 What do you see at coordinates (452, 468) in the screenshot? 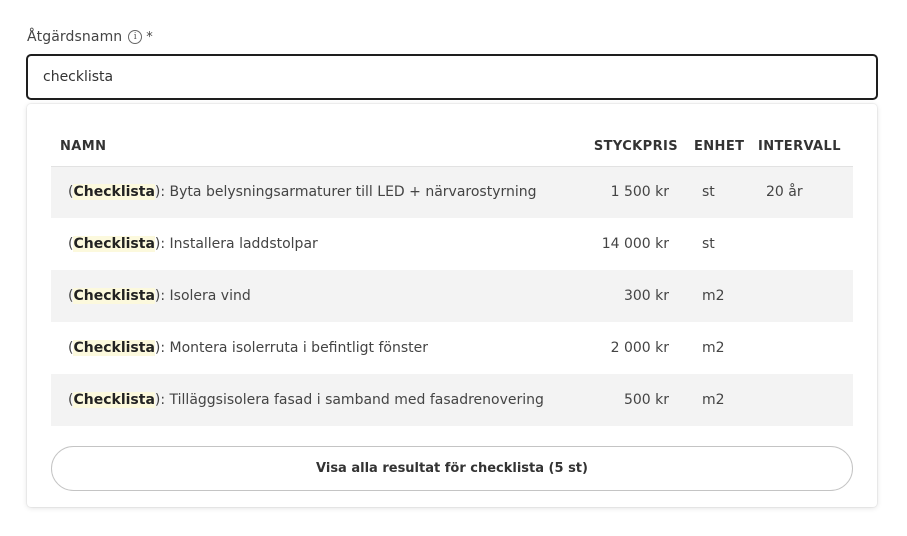
I see `show-all-results-button: Visa alla resultat för checklista (5 st)` at bounding box center [452, 468].